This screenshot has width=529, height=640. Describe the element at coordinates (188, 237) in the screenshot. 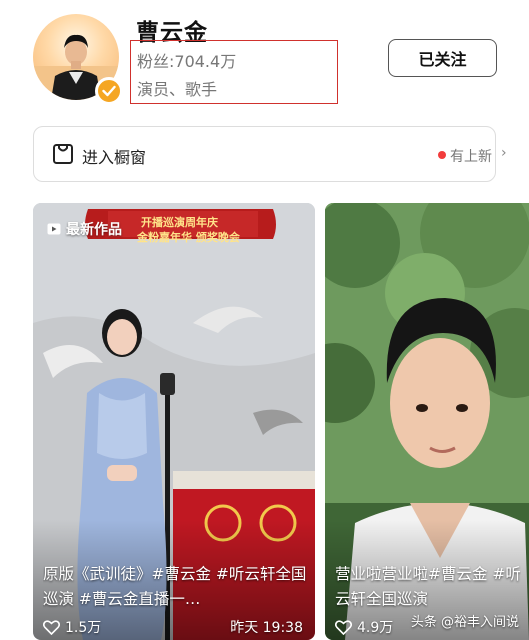

I see `banner-line-2: 金粉嘉年华 颁奖晚会` at that location.